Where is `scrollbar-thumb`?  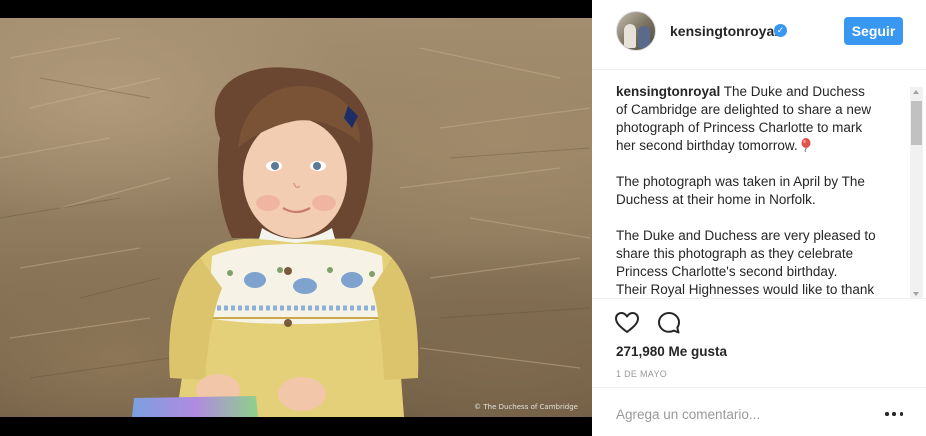 scrollbar-thumb is located at coordinates (916, 123).